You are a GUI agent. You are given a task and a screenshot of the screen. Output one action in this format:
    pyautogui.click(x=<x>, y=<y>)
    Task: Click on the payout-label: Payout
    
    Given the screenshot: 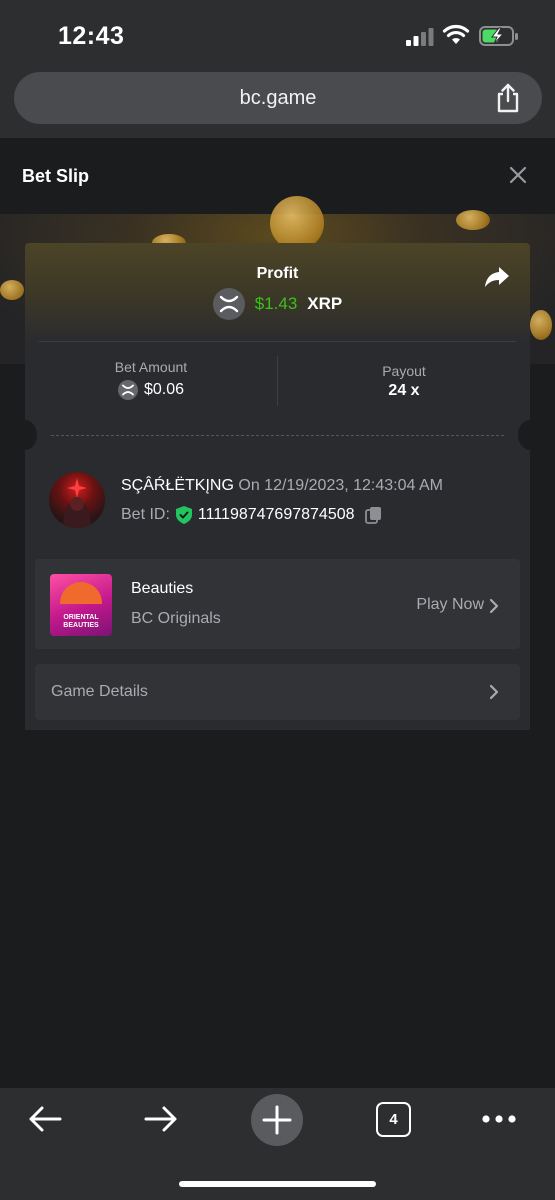 What is the action you would take?
    pyautogui.click(x=404, y=371)
    